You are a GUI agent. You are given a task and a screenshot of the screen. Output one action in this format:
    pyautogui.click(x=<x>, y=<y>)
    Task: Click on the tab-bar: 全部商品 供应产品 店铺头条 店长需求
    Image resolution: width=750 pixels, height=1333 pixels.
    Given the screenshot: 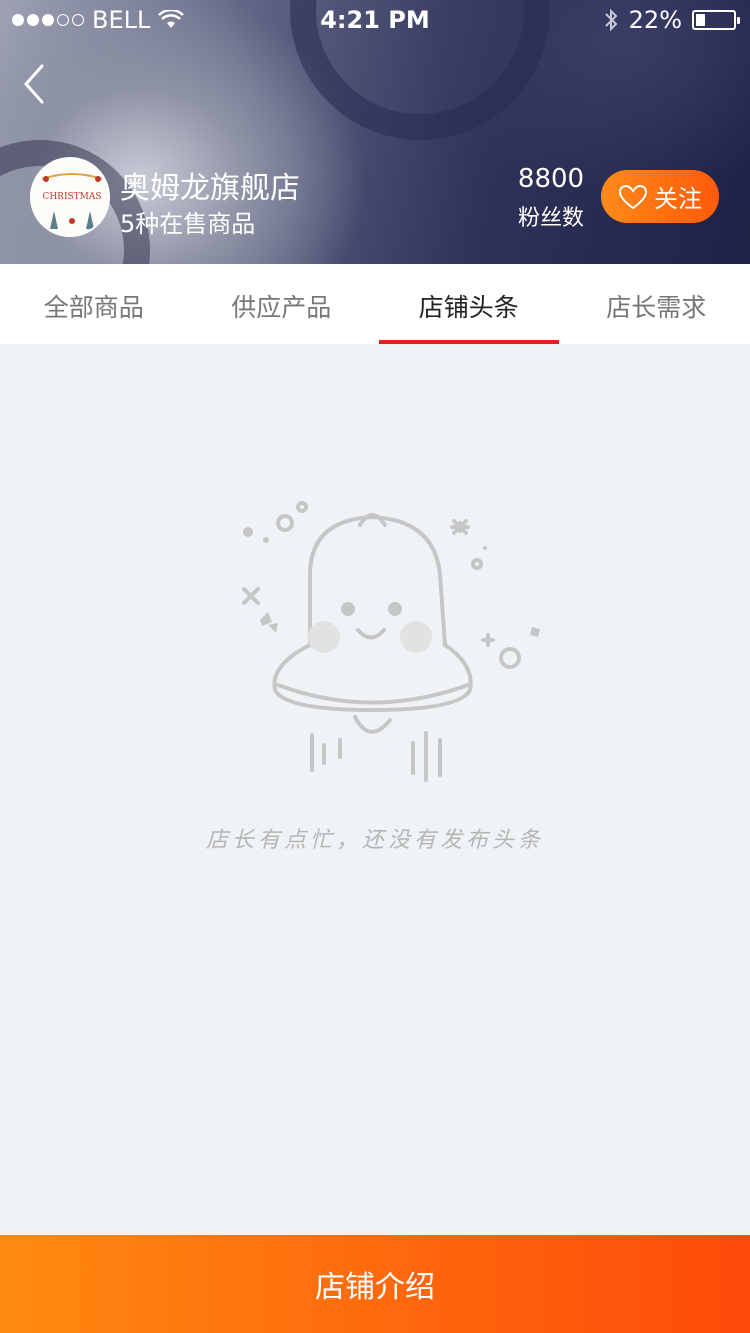 What is the action you would take?
    pyautogui.click(x=375, y=304)
    